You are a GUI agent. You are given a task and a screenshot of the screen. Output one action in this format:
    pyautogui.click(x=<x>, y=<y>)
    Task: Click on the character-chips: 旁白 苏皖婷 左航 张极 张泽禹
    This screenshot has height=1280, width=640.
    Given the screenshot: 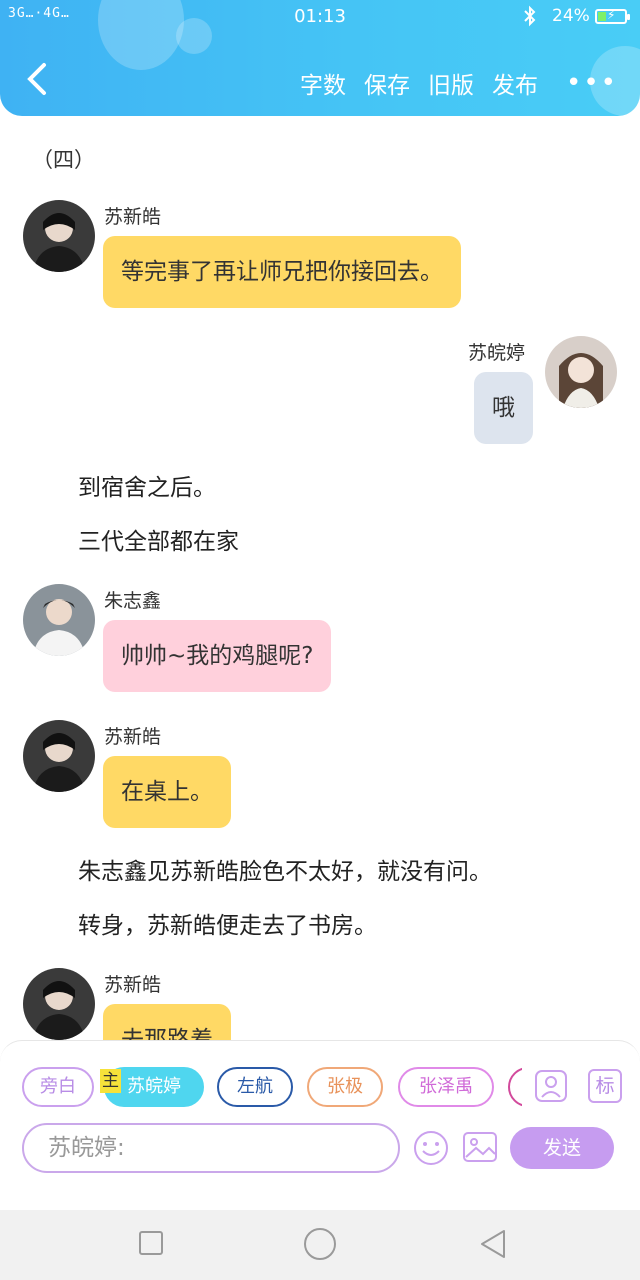 What is the action you would take?
    pyautogui.click(x=272, y=1088)
    